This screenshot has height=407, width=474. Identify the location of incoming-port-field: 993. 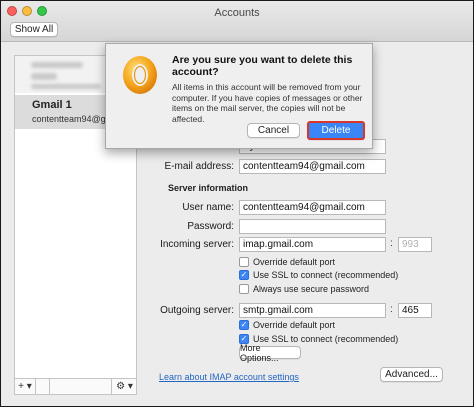
(415, 244).